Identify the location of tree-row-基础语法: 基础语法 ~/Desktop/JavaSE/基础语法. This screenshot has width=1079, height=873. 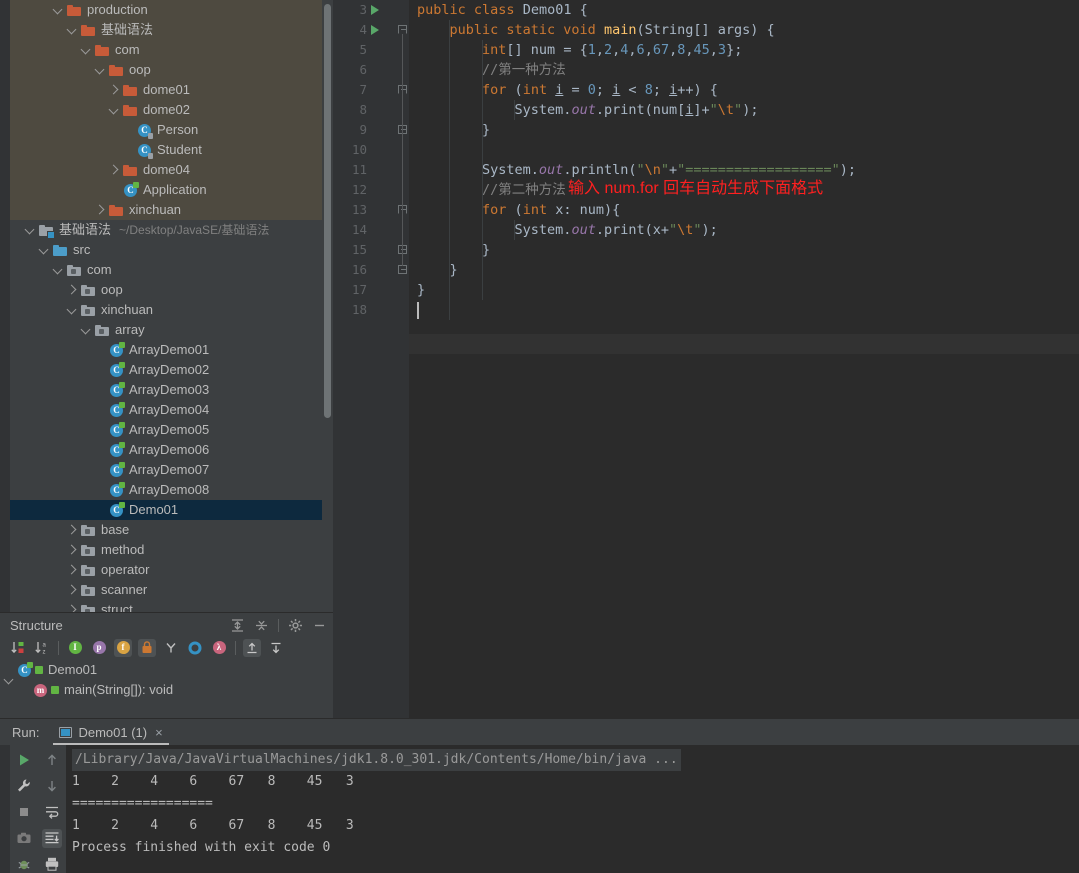
(166, 230).